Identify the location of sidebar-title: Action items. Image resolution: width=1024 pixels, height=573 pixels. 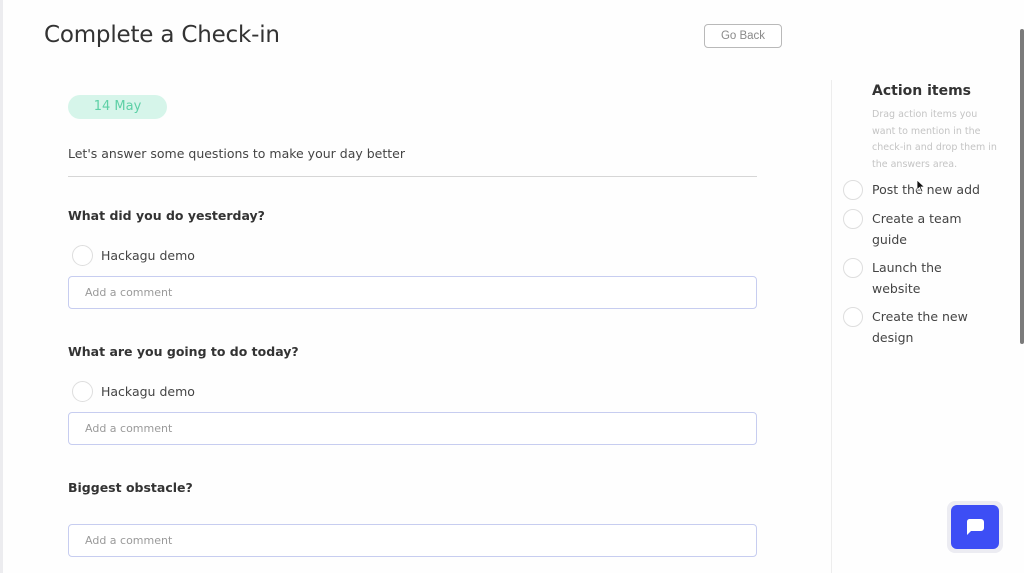
(921, 91).